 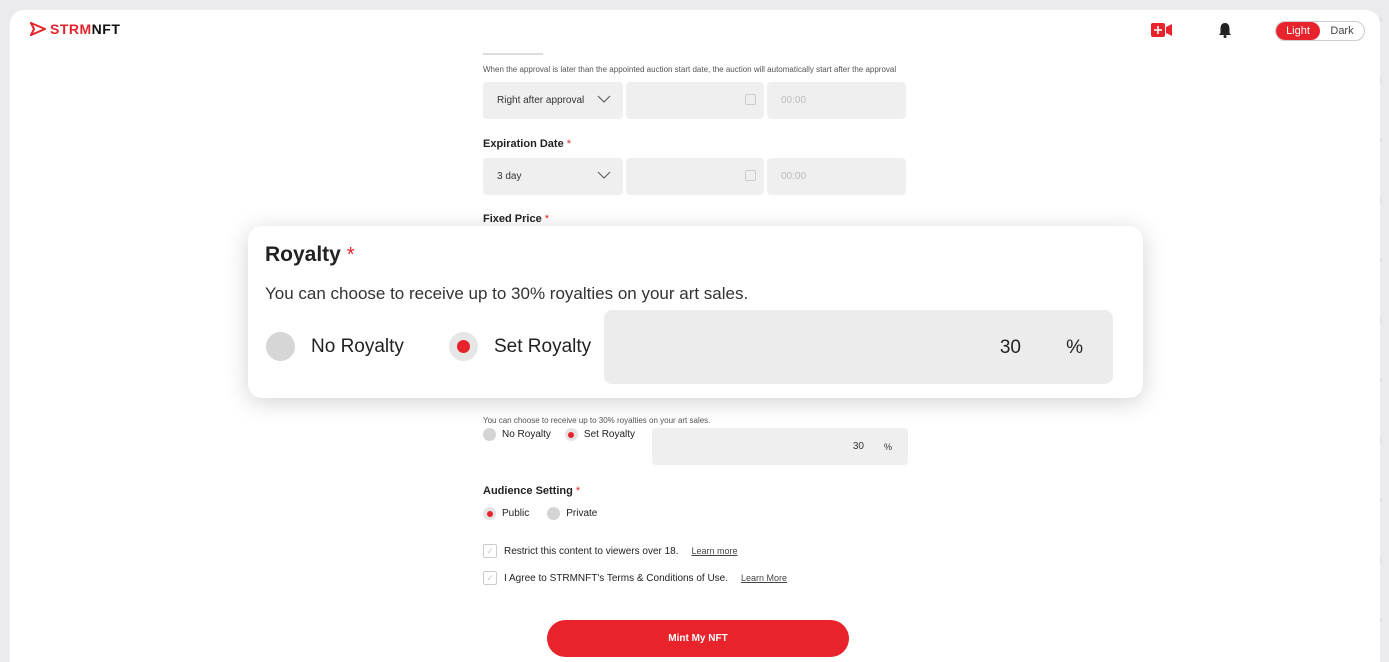 I want to click on set-royalty-radio, so click(x=571, y=434).